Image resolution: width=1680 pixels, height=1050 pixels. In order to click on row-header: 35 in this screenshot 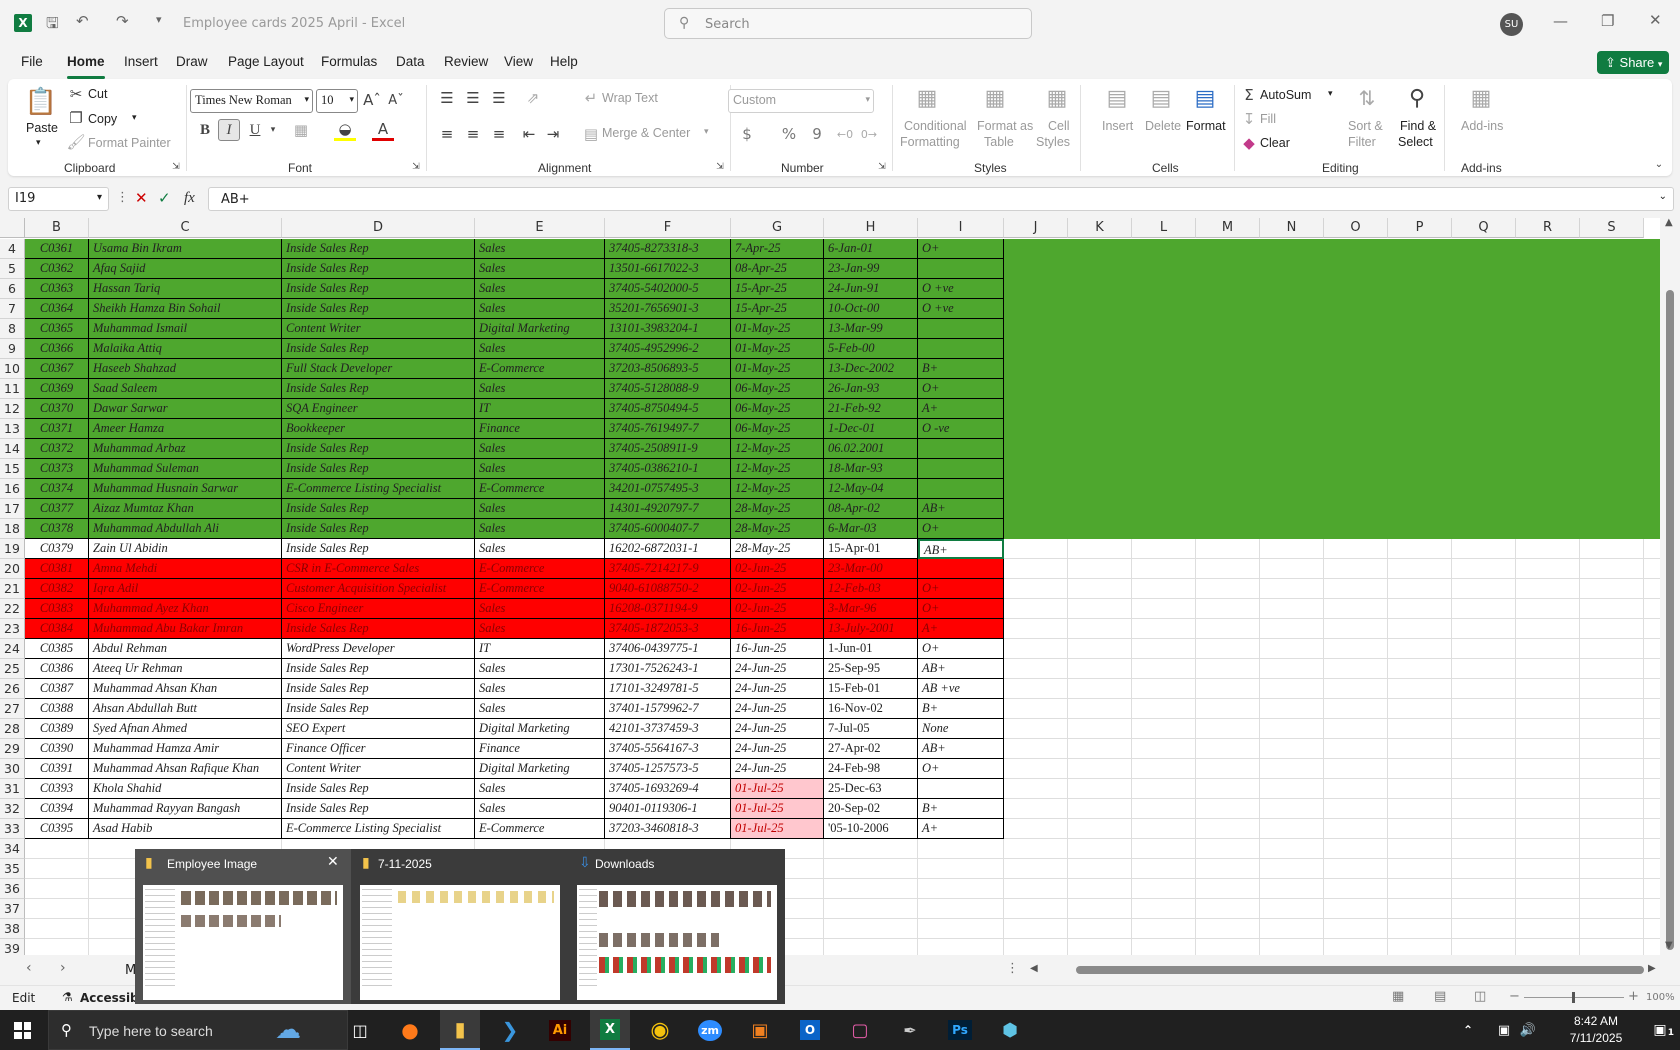, I will do `click(12, 869)`.